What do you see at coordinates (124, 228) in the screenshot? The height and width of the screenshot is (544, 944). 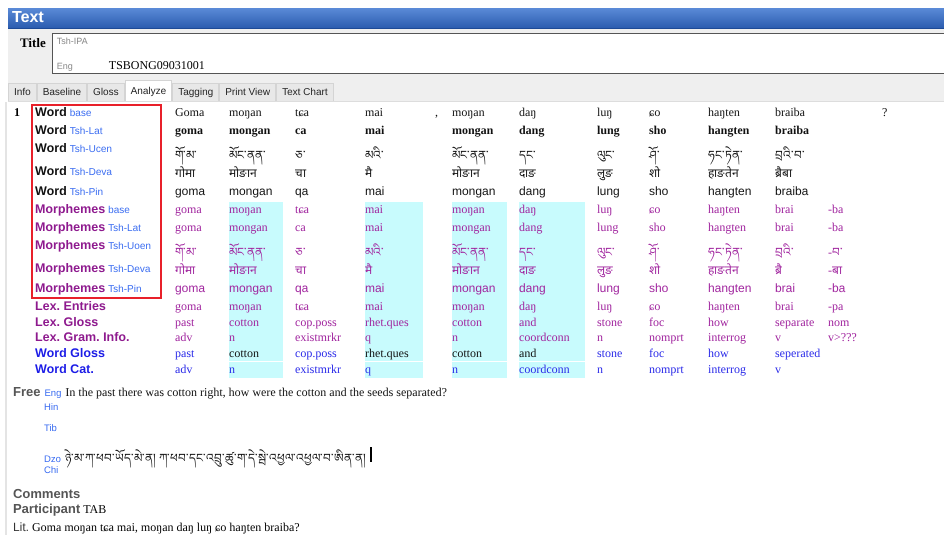 I see `writing-system-label: Tsh-Lat` at bounding box center [124, 228].